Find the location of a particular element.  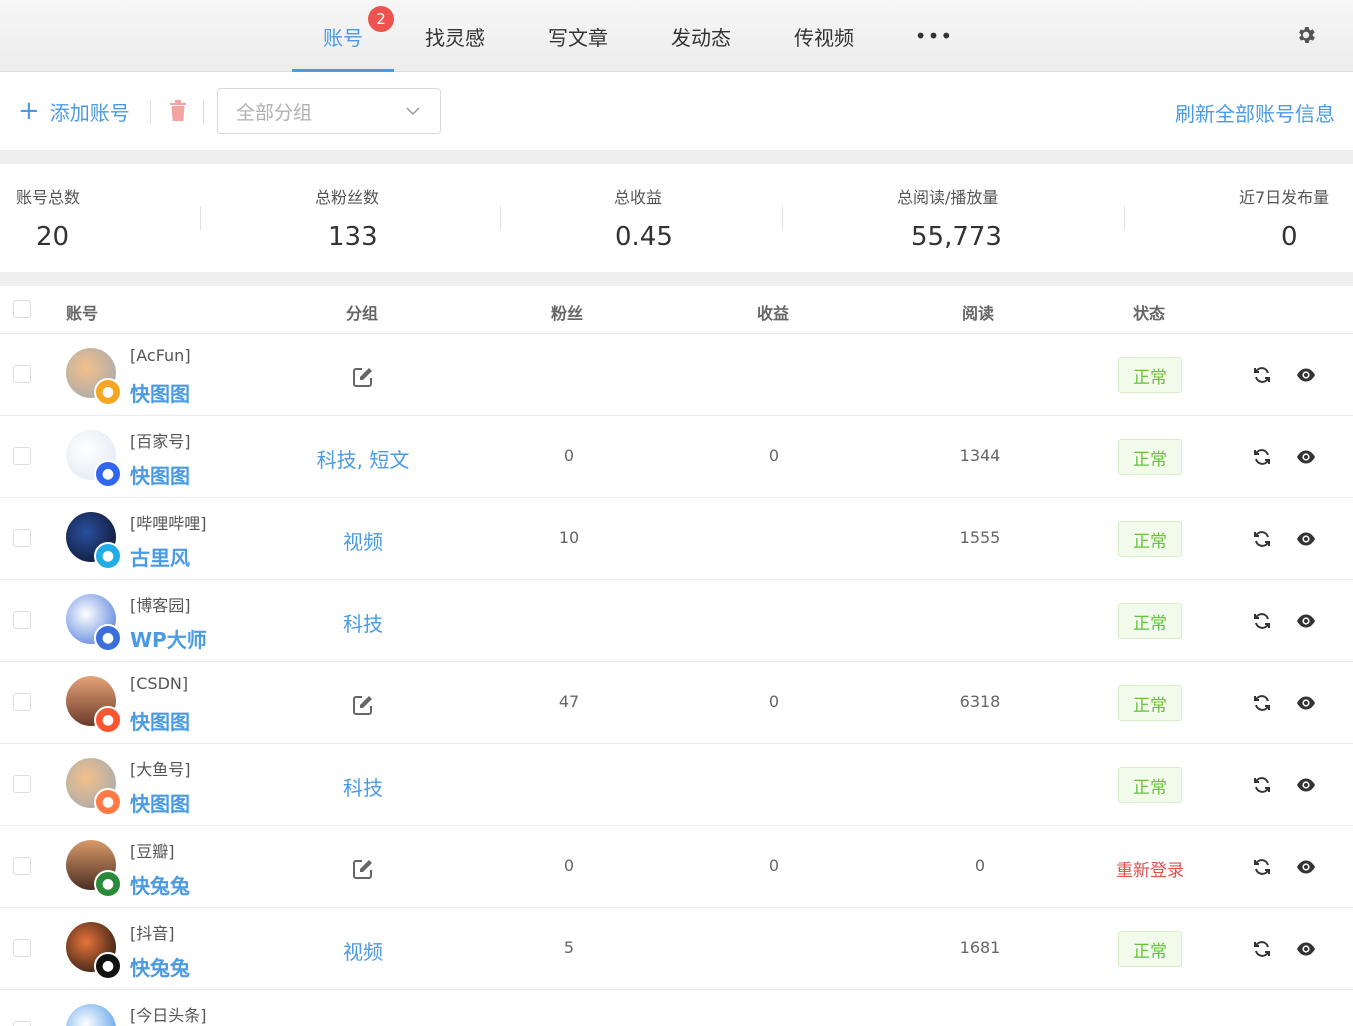

tab-label: 传视频 is located at coordinates (824, 37).